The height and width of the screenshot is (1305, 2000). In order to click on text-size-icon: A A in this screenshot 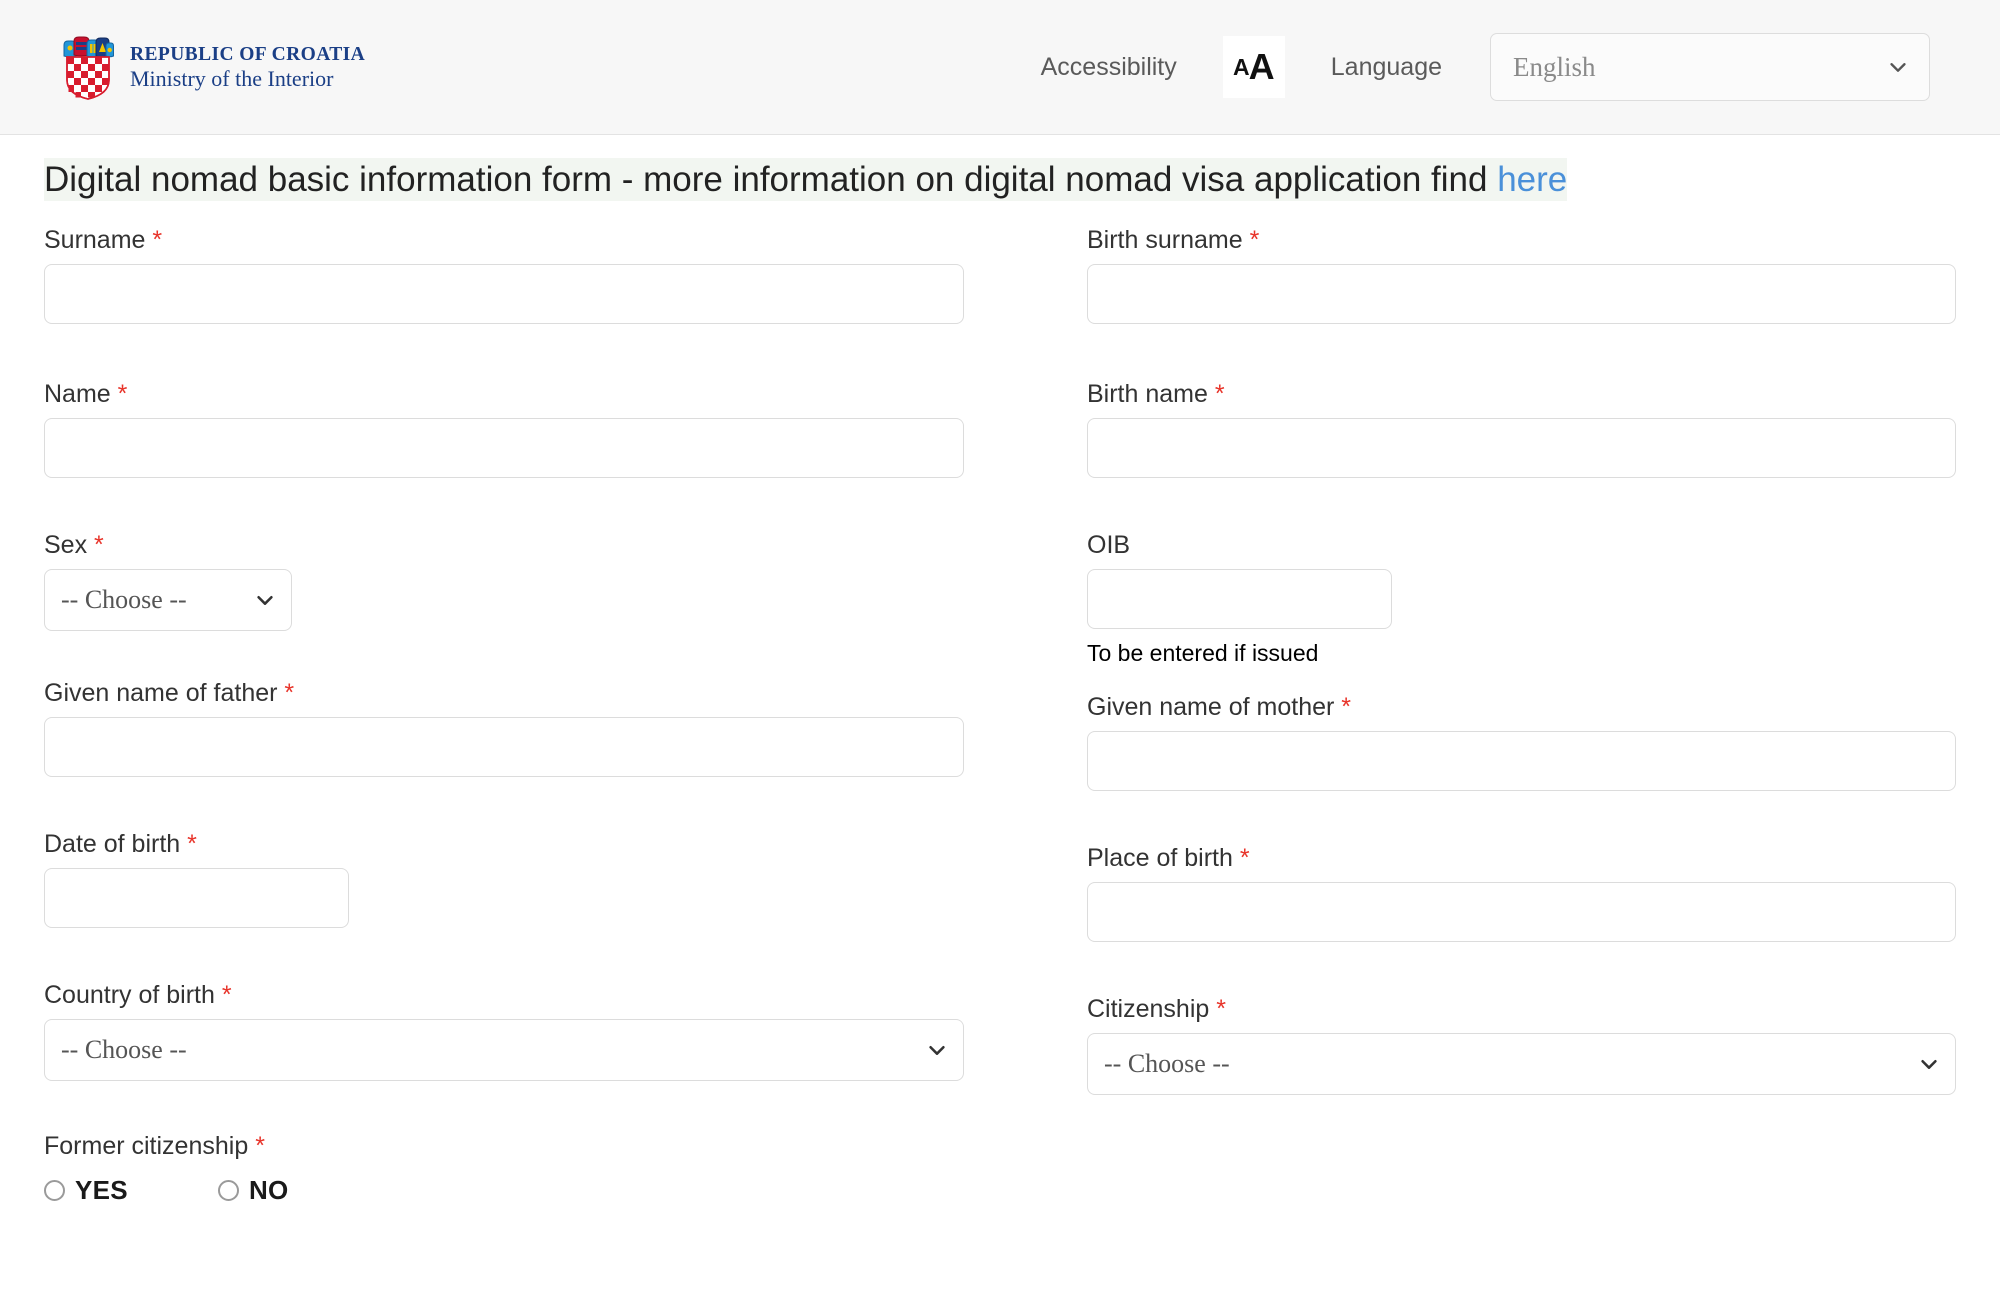, I will do `click(1253, 67)`.